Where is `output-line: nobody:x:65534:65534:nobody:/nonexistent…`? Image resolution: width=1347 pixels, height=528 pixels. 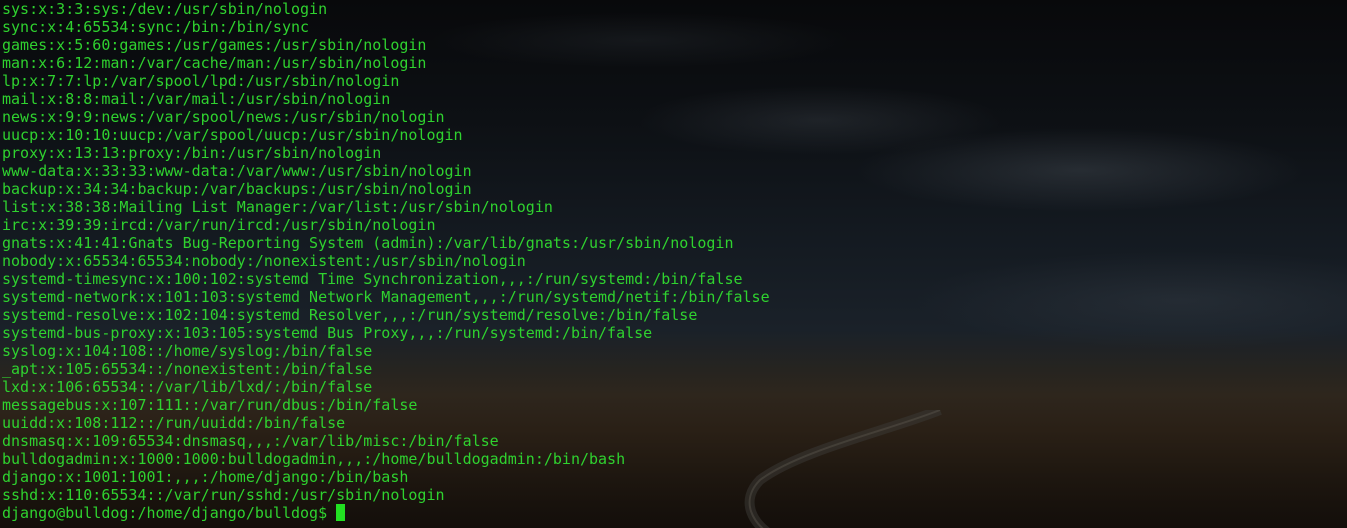
output-line: nobody:x:65534:65534:nobody:/nonexistent… is located at coordinates (264, 261).